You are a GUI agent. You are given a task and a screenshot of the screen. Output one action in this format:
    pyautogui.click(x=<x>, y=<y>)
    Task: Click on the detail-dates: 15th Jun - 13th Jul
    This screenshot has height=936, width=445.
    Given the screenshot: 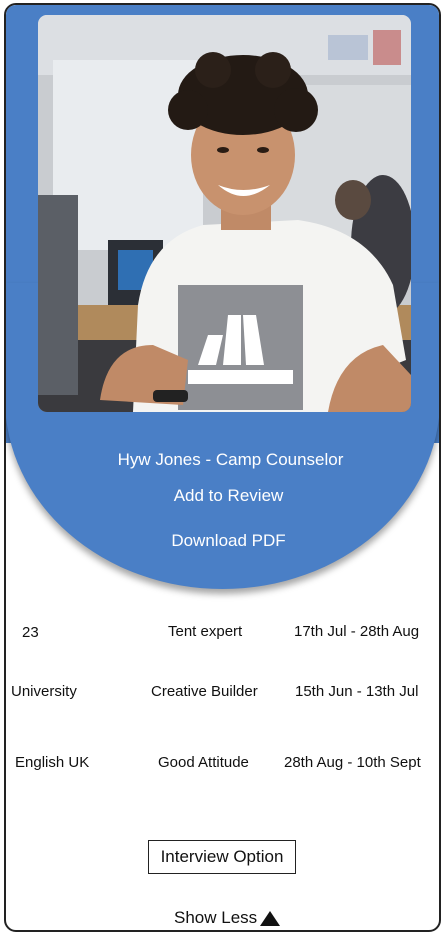 What is the action you would take?
    pyautogui.click(x=357, y=691)
    